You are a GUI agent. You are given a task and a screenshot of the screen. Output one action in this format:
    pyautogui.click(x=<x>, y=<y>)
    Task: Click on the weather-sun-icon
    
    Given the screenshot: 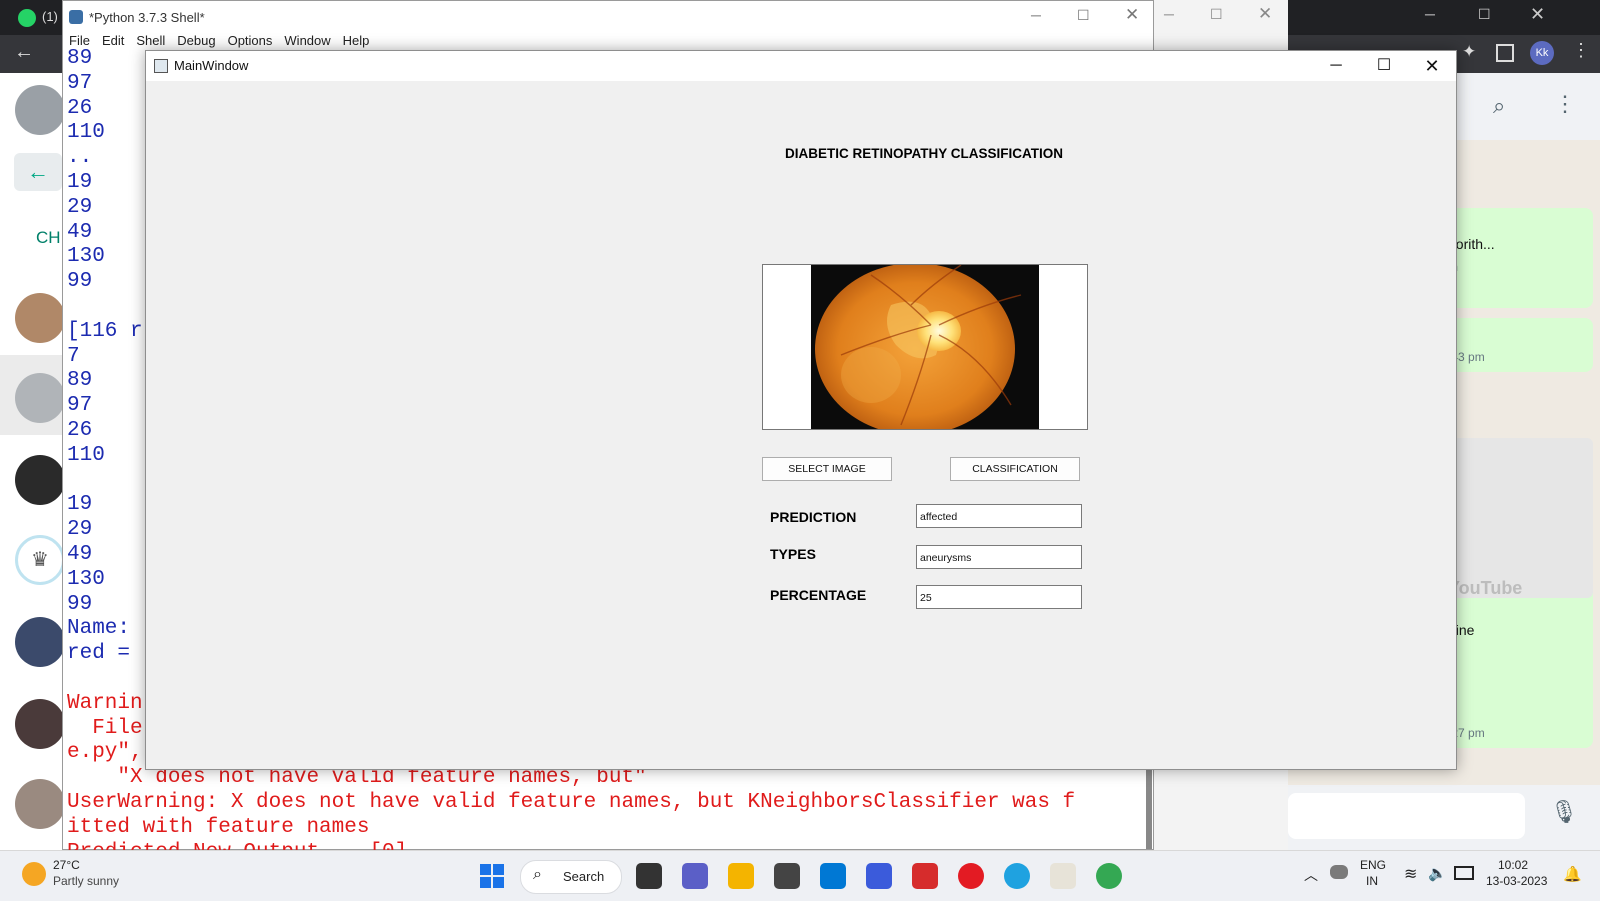 What is the action you would take?
    pyautogui.click(x=34, y=874)
    